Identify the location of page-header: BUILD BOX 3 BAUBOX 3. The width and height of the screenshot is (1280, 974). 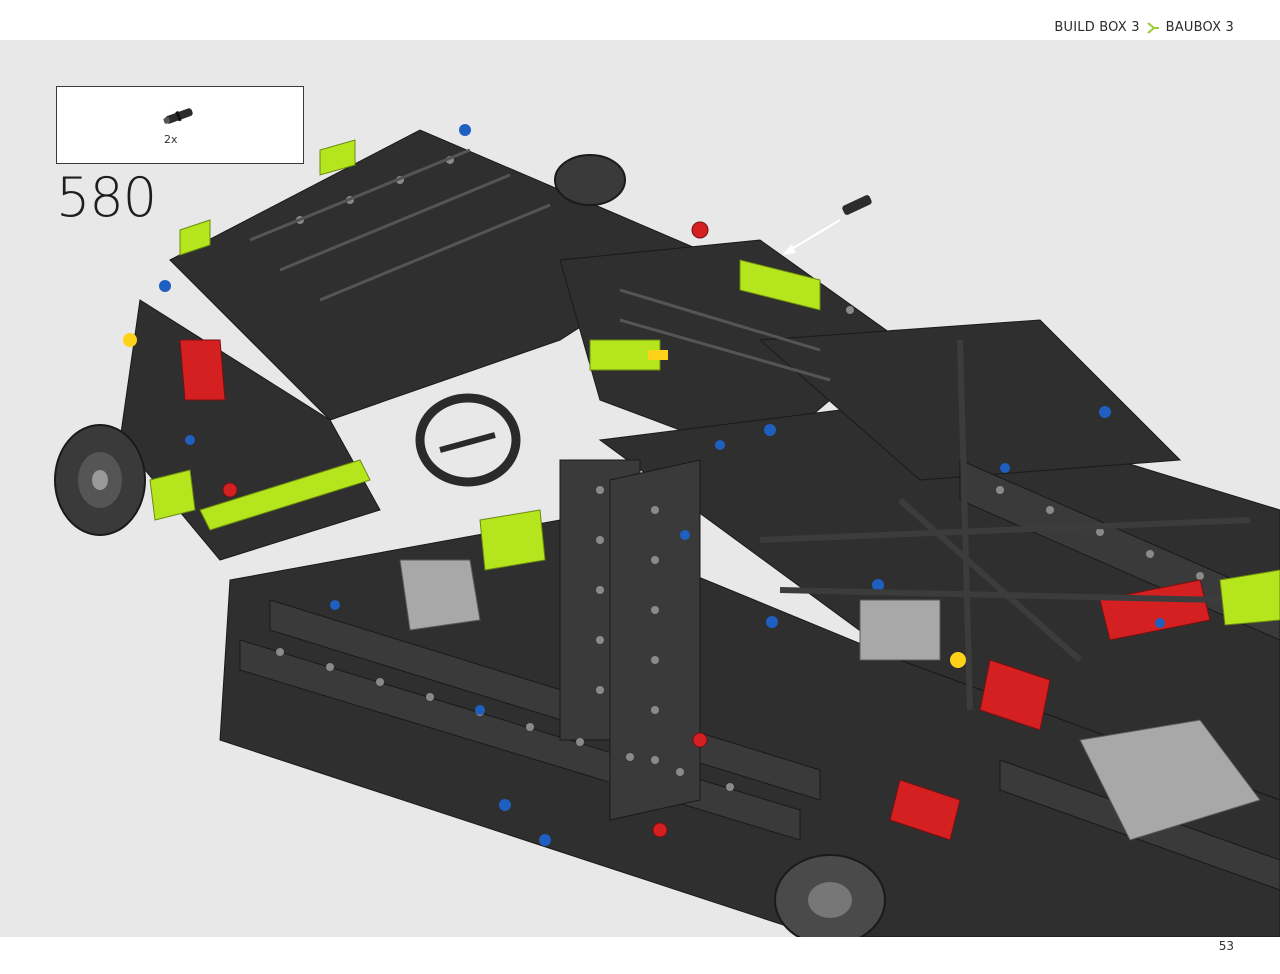
(640, 20).